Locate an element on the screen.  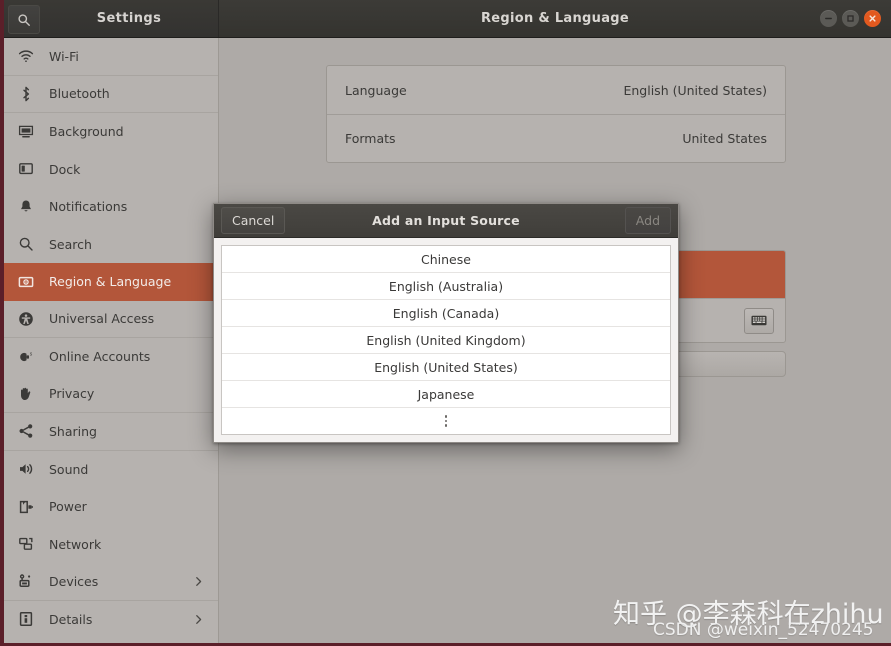
sidebar-item-region-language: Region & Language is located at coordinates (111, 282).